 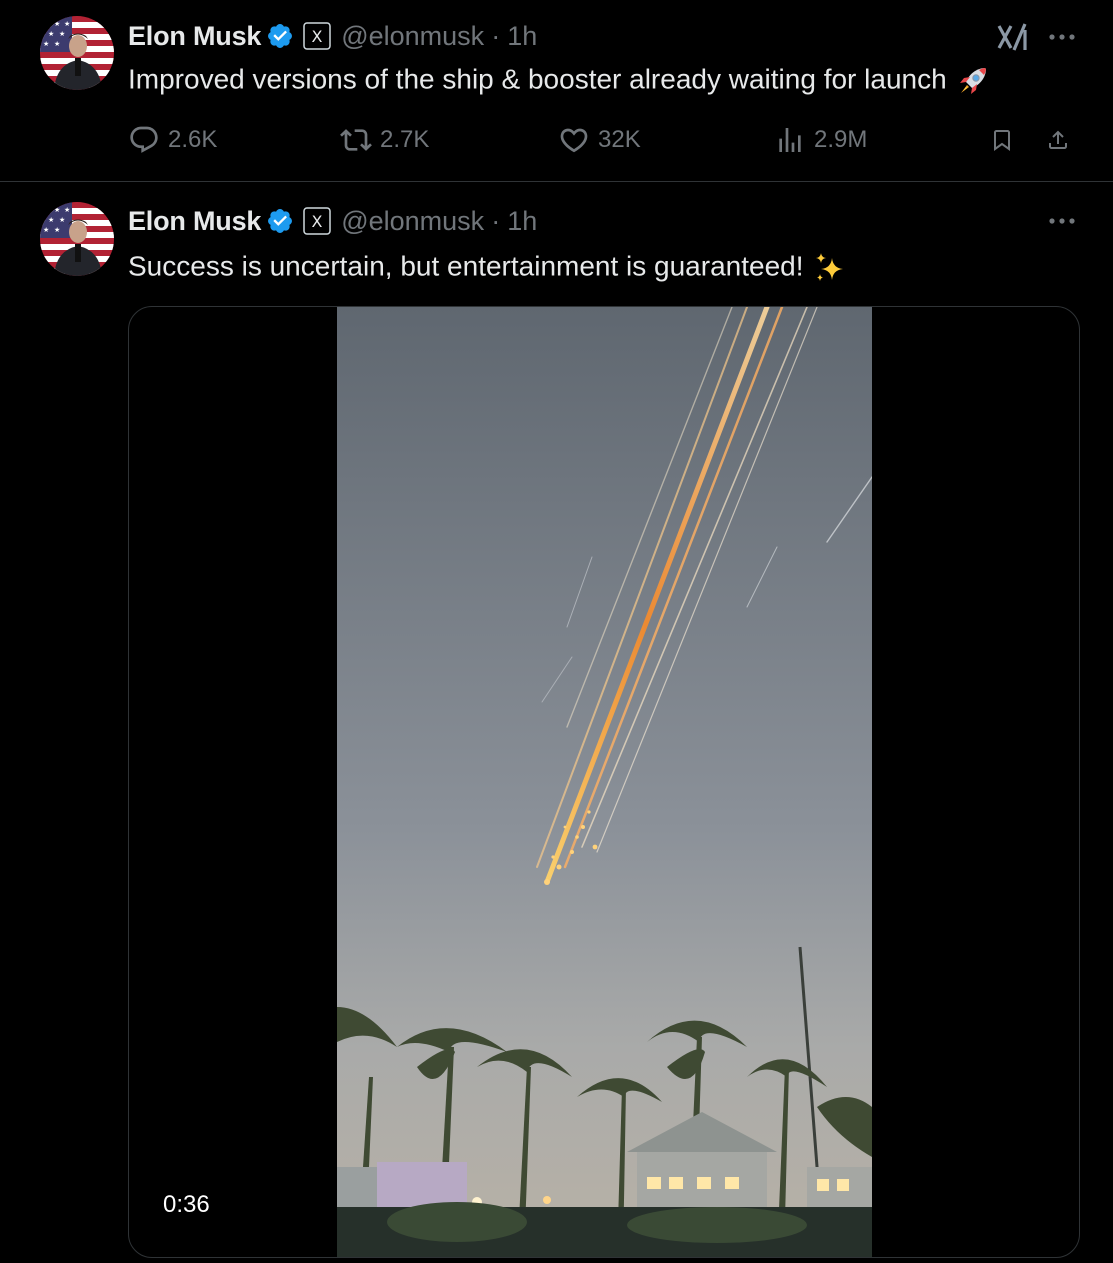 What do you see at coordinates (841, 139) in the screenshot?
I see `view-count: 2.9M` at bounding box center [841, 139].